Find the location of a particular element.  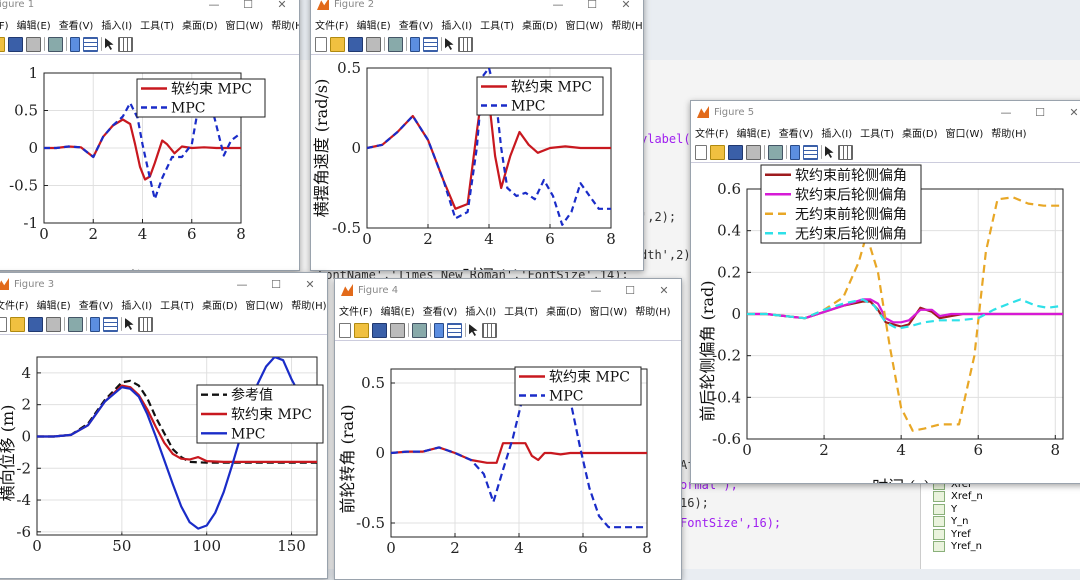

workspace-variable: Yref is located at coordinates (1000, 534).